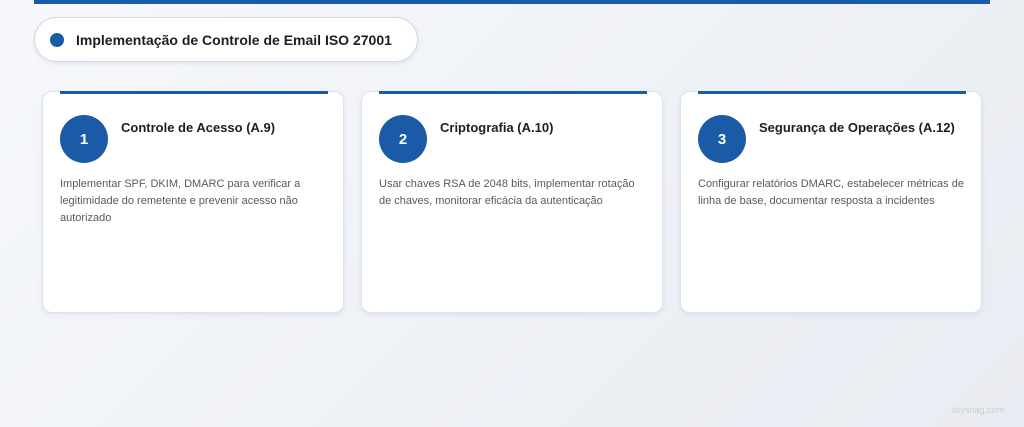  What do you see at coordinates (57, 39) in the screenshot?
I see `title-dot-icon` at bounding box center [57, 39].